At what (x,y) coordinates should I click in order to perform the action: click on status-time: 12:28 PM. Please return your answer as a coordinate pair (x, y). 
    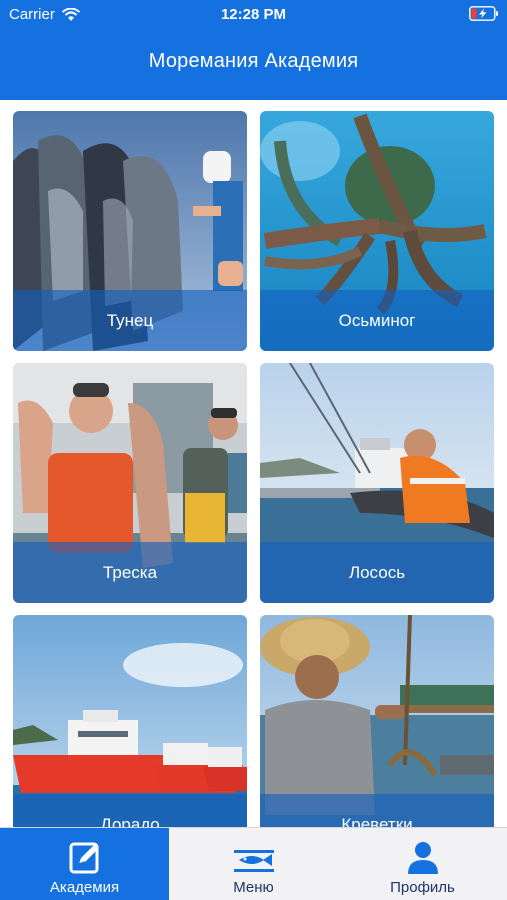
    Looking at the image, I should click on (253, 14).